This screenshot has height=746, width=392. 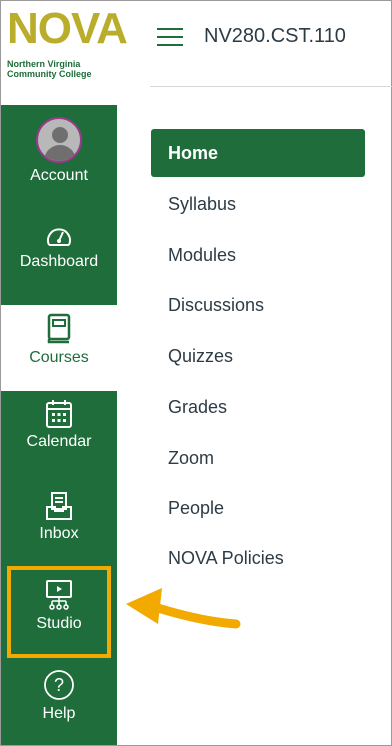 I want to click on course-nav-quizzes: Quizzes, so click(x=258, y=356).